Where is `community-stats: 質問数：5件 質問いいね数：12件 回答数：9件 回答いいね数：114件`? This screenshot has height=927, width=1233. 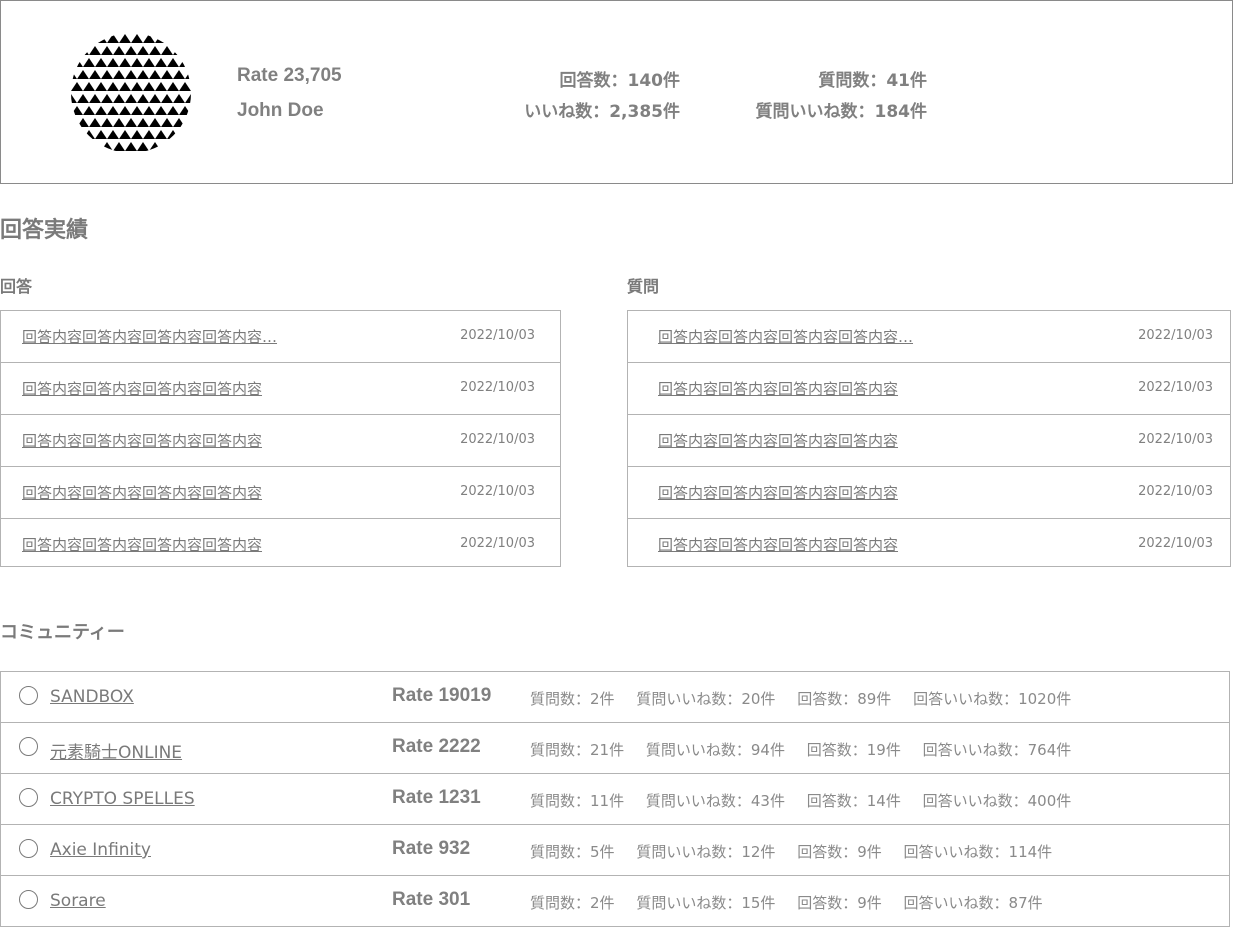 community-stats: 質問数：5件 質問いいね数：12件 回答数：9件 回答いいね数：114件 is located at coordinates (799, 851).